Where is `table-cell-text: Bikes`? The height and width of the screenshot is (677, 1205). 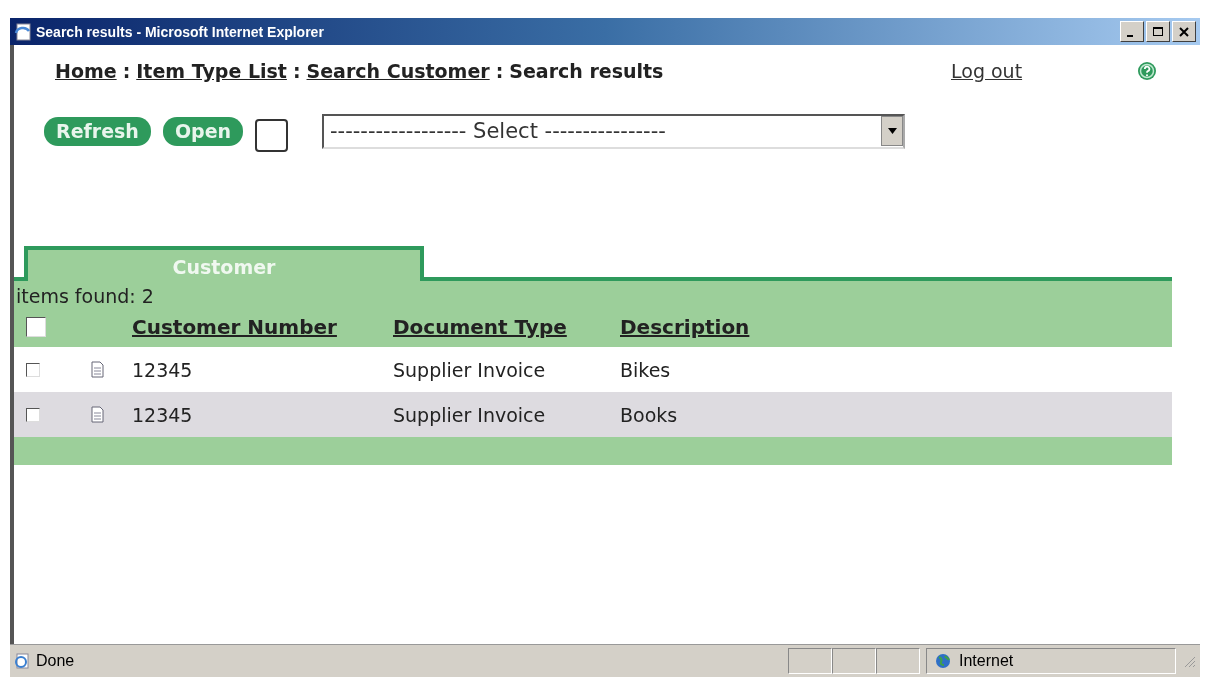
table-cell-text: Bikes is located at coordinates (646, 369).